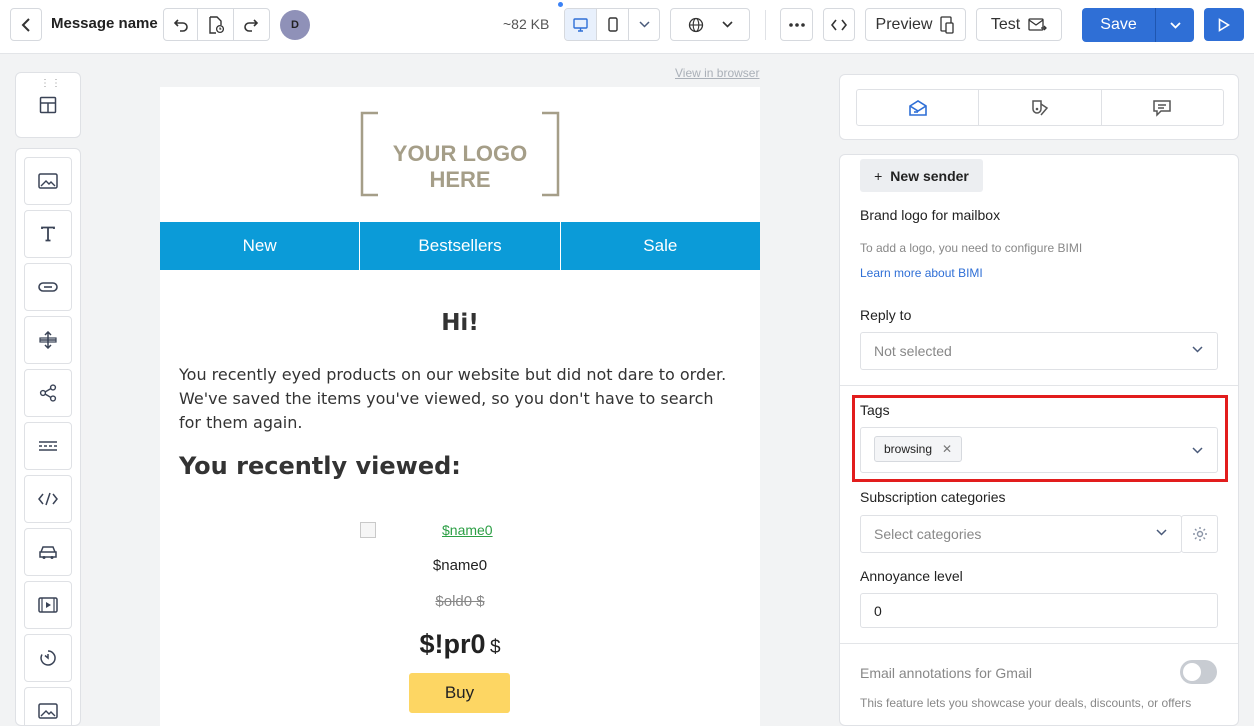 This screenshot has height=726, width=1254. Describe the element at coordinates (911, 576) in the screenshot. I see `annoyance-level-label: Annoyance level` at that location.